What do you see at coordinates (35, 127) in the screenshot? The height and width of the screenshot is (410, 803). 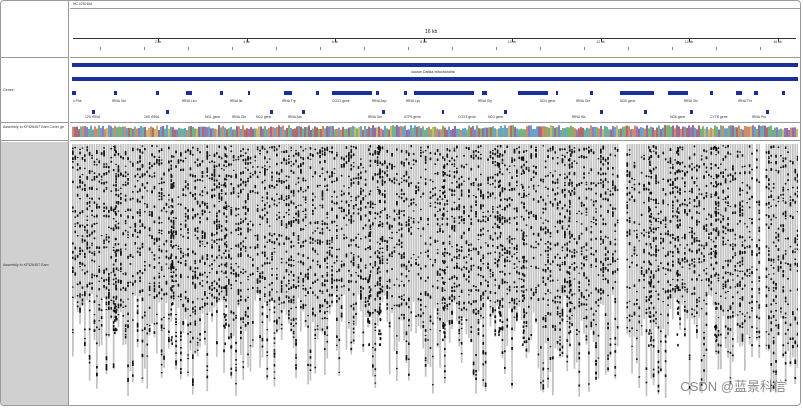 I see `coverage-track-label: Assembly to KF326457 Eam Cover ge` at bounding box center [35, 127].